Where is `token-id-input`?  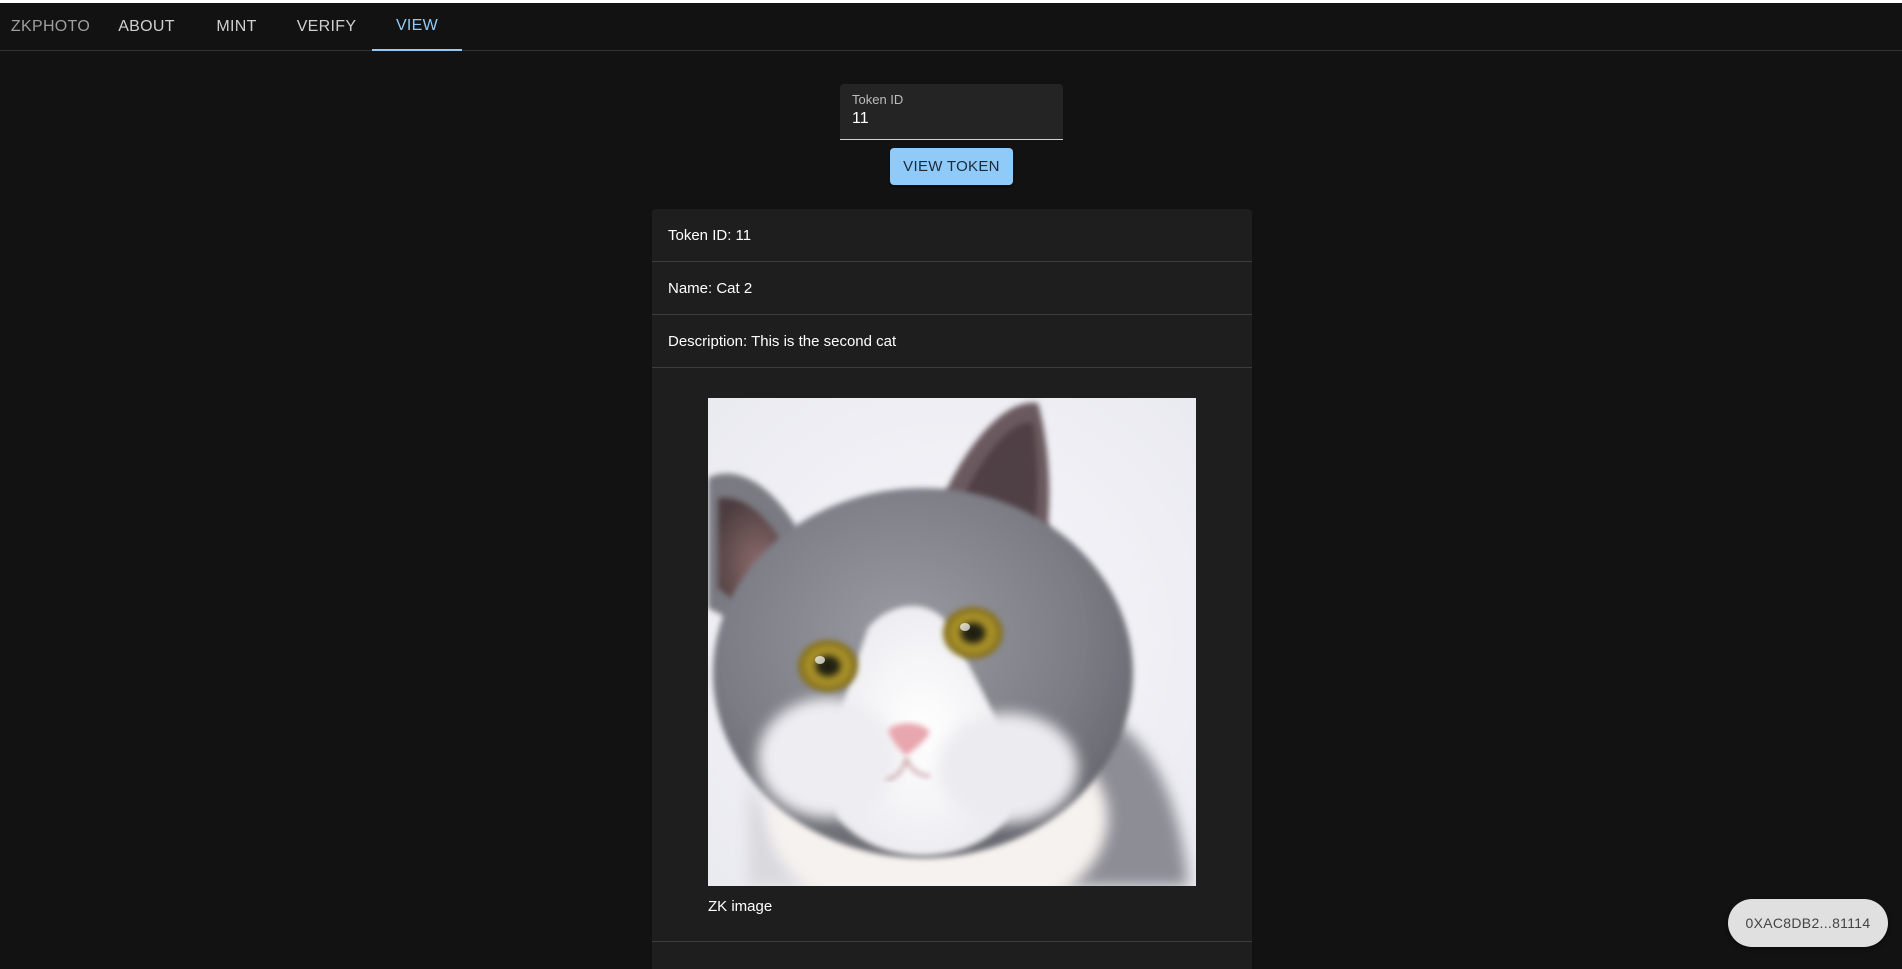
token-id-input is located at coordinates (952, 119).